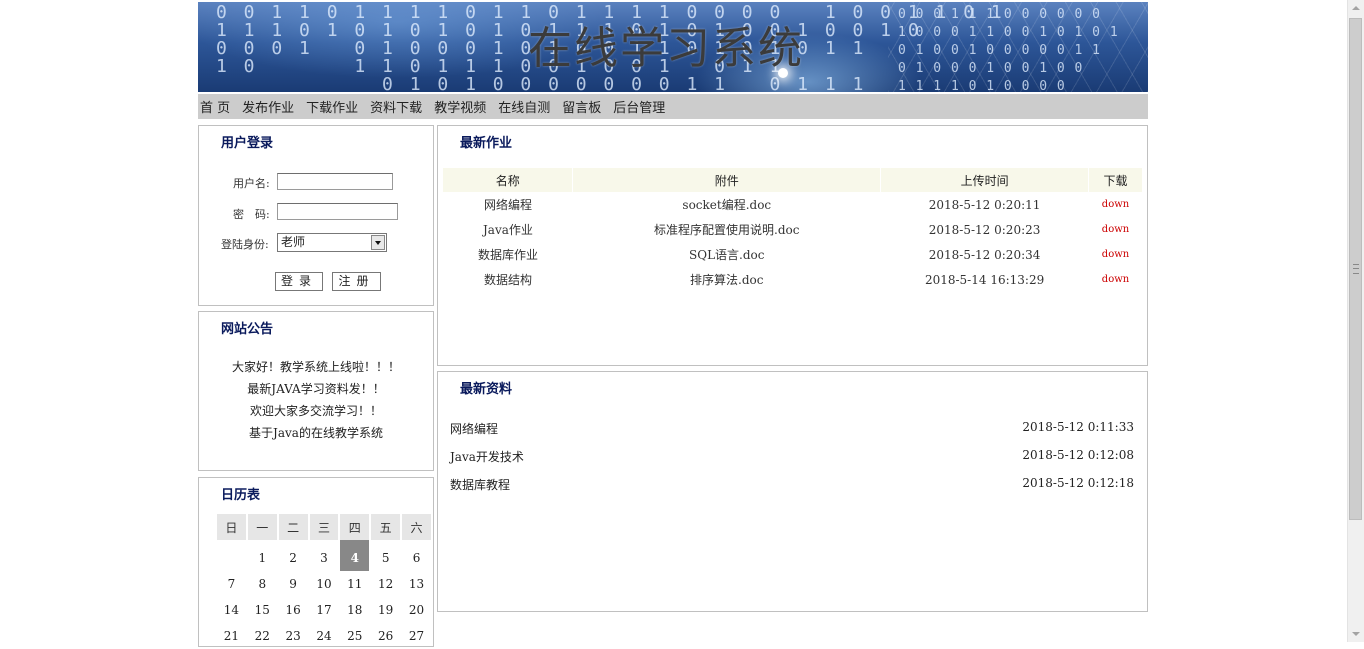 The image size is (1364, 649). Describe the element at coordinates (385, 584) in the screenshot. I see `calendar-day: 12` at that location.